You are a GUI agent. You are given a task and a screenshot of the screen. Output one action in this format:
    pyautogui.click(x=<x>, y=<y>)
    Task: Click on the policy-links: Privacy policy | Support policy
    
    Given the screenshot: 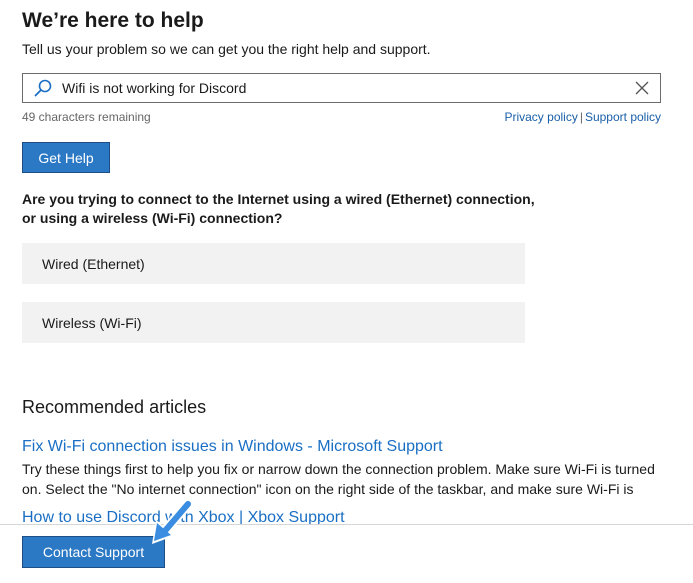 What is the action you would take?
    pyautogui.click(x=582, y=117)
    